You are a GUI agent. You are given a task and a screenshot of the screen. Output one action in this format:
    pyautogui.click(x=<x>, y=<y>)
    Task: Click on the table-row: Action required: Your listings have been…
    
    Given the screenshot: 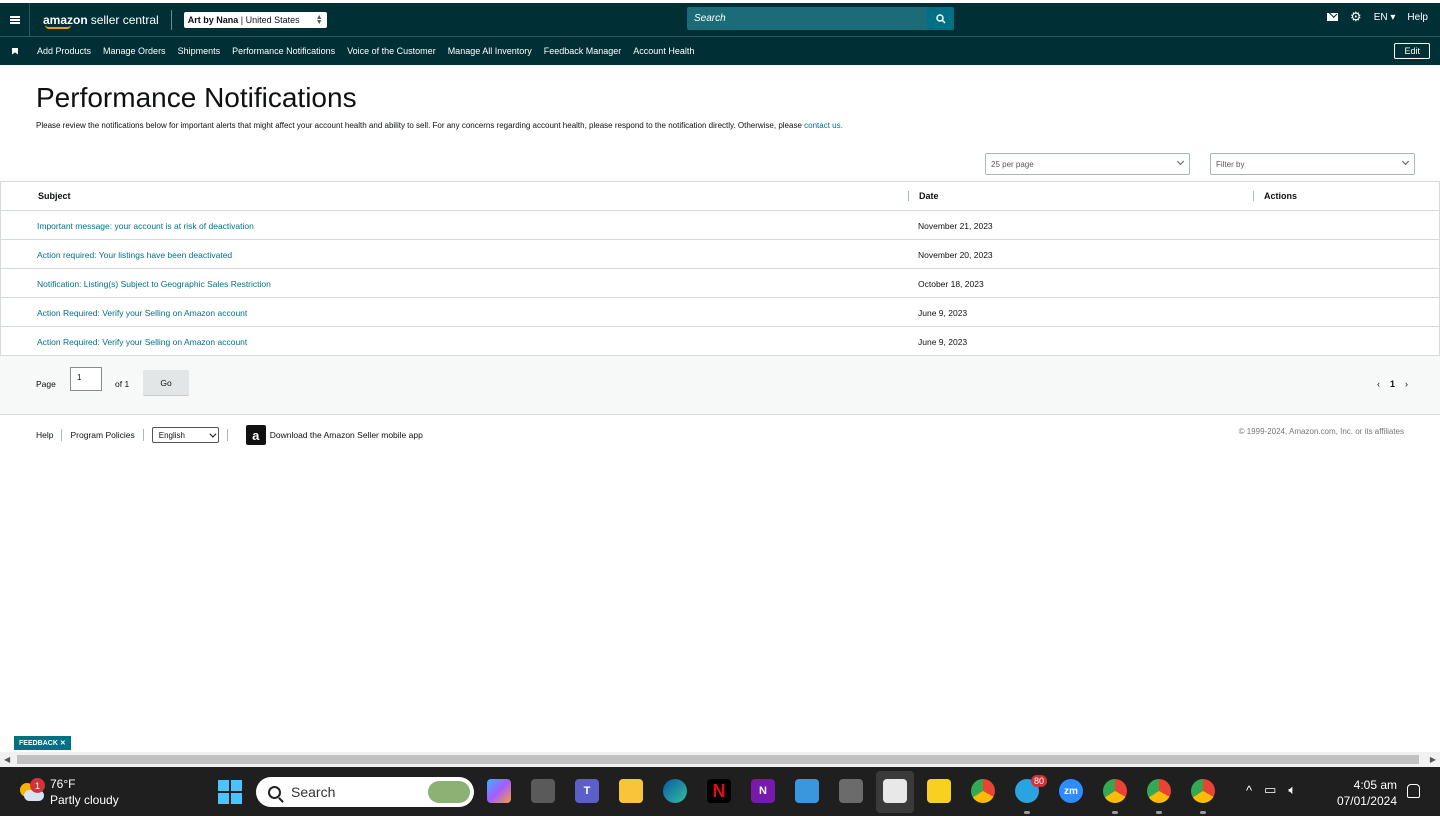 What is the action you would take?
    pyautogui.click(x=720, y=254)
    